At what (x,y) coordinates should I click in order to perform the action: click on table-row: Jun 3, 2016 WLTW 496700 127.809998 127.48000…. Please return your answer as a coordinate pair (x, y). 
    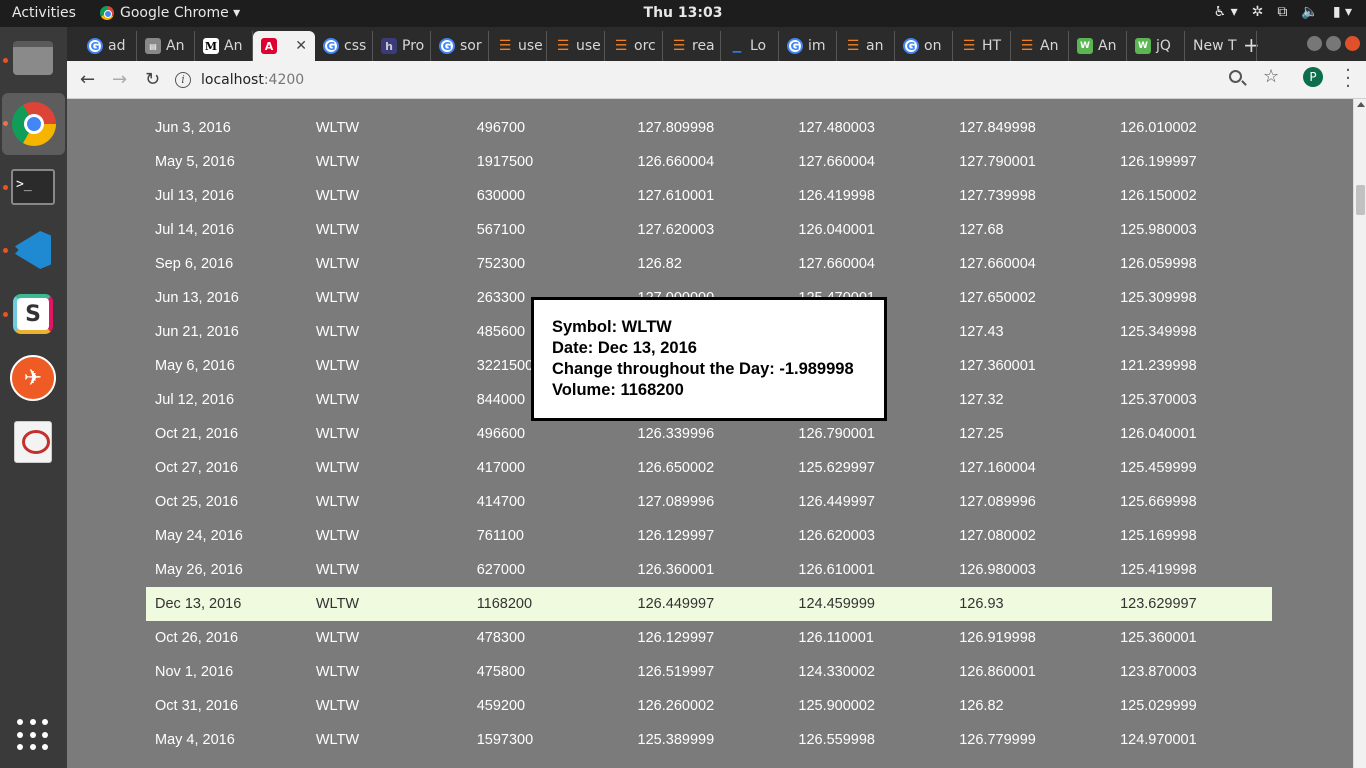
    Looking at the image, I should click on (709, 128).